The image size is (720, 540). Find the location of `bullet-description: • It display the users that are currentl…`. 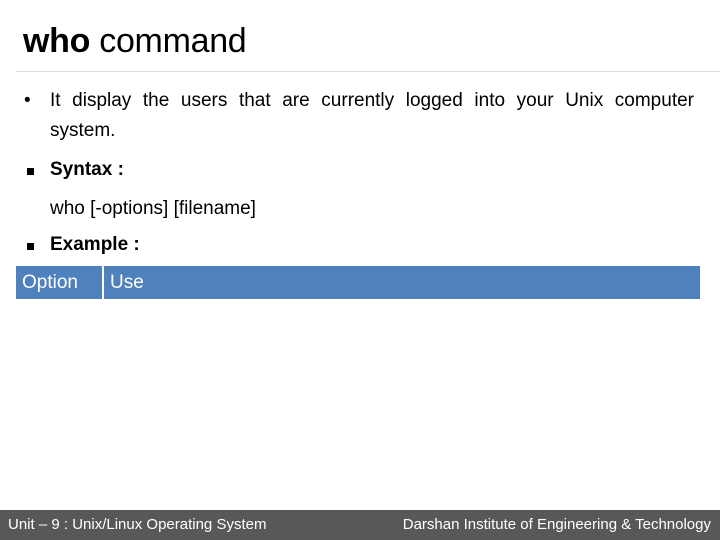

bullet-description: • It display the users that are currentl… is located at coordinates (359, 116).